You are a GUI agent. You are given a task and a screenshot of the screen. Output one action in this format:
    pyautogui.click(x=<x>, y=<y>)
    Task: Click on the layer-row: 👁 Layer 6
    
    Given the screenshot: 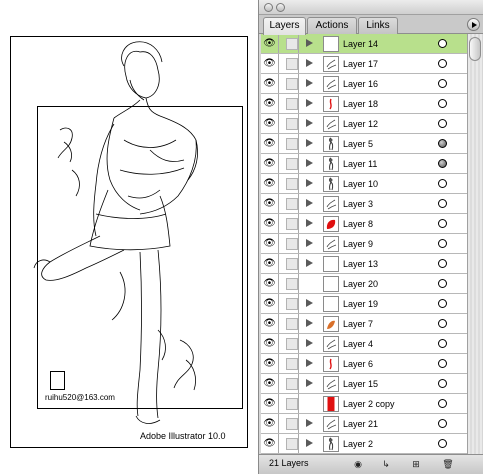 What is the action you would take?
    pyautogui.click(x=364, y=364)
    